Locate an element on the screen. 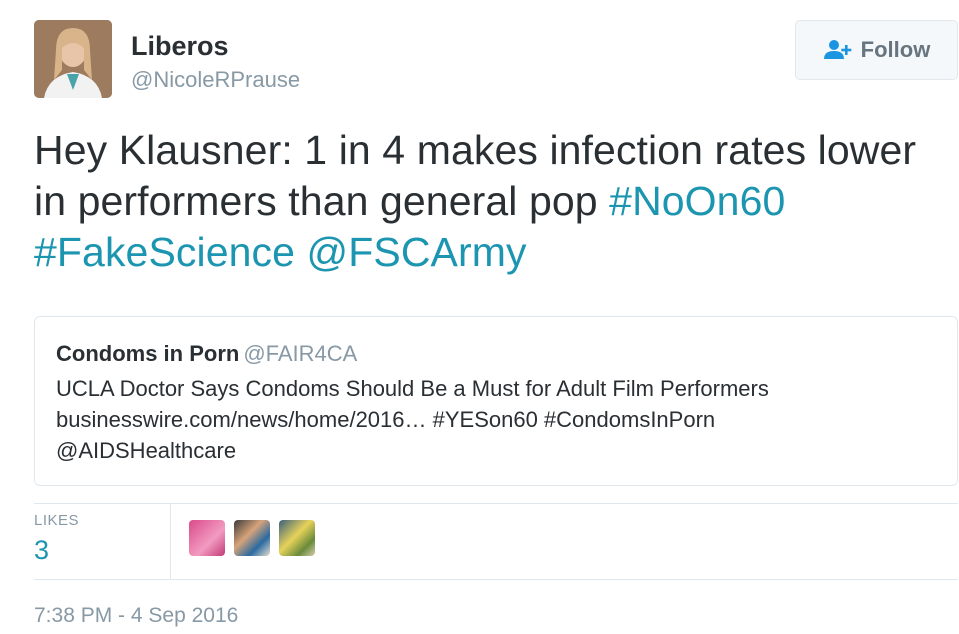 Image resolution: width=959 pixels, height=634 pixels. stats-top-divider is located at coordinates (496, 503).